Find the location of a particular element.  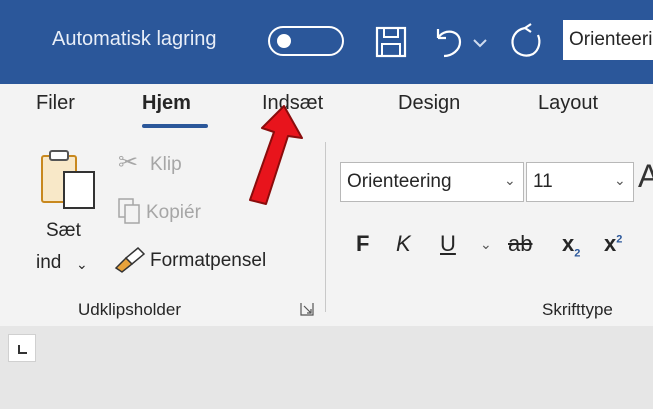

font-name-dropdown-icon: ⌄ is located at coordinates (510, 180).